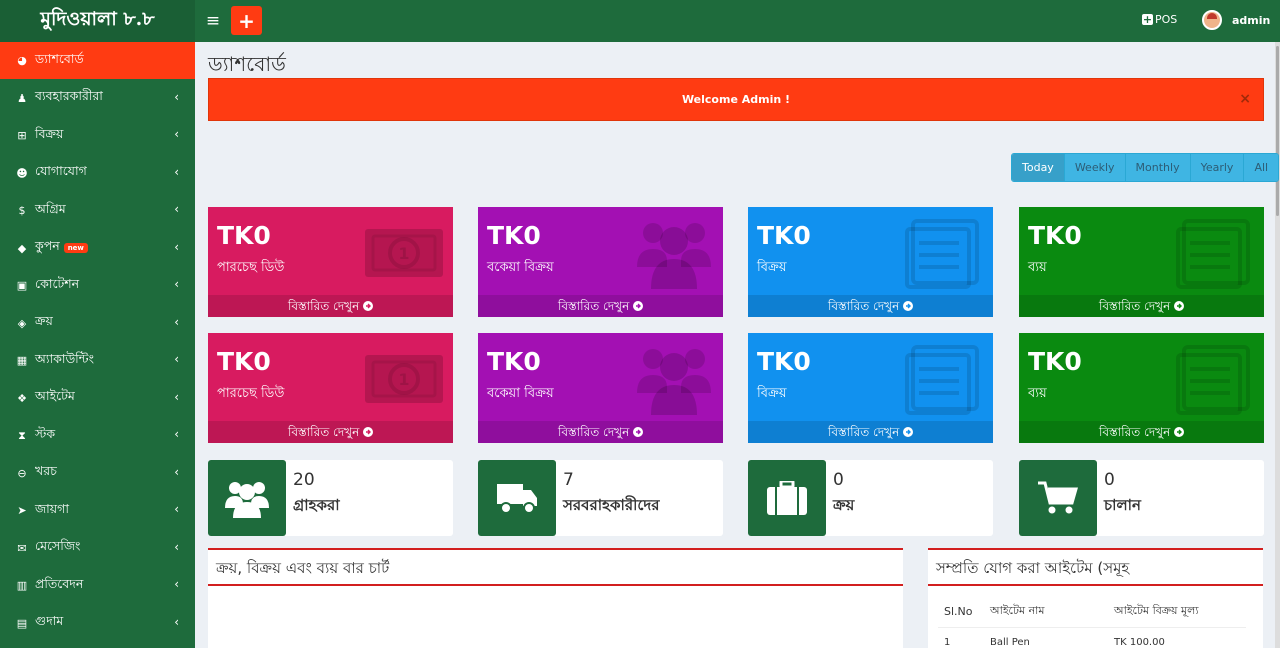 The width and height of the screenshot is (1280, 648). What do you see at coordinates (1159, 19) in the screenshot?
I see `pos-link: + POS` at bounding box center [1159, 19].